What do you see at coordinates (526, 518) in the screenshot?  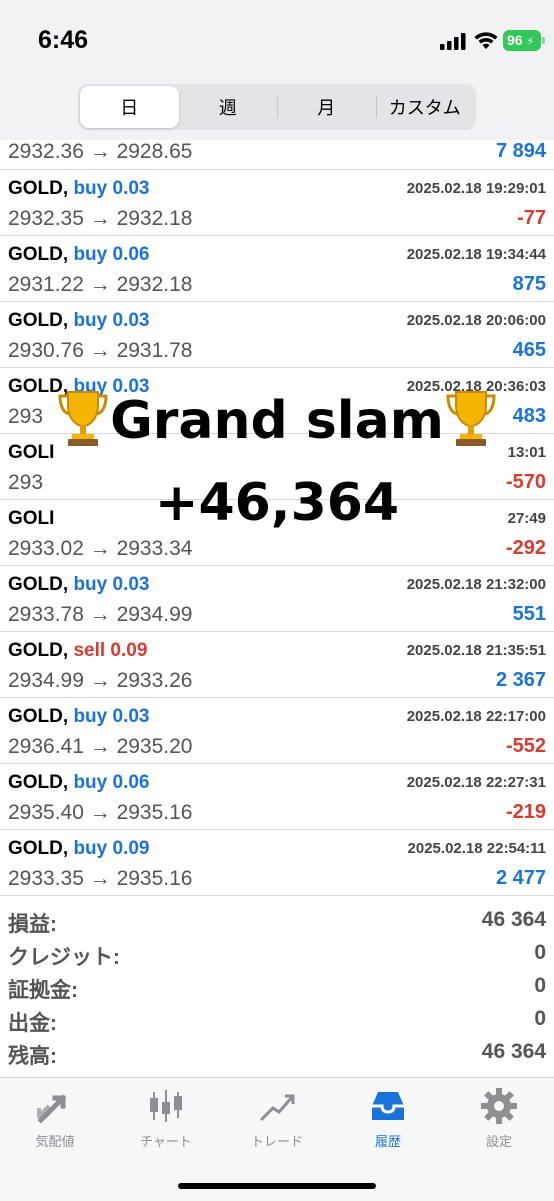 I see `trade-datetime: 27:49` at bounding box center [526, 518].